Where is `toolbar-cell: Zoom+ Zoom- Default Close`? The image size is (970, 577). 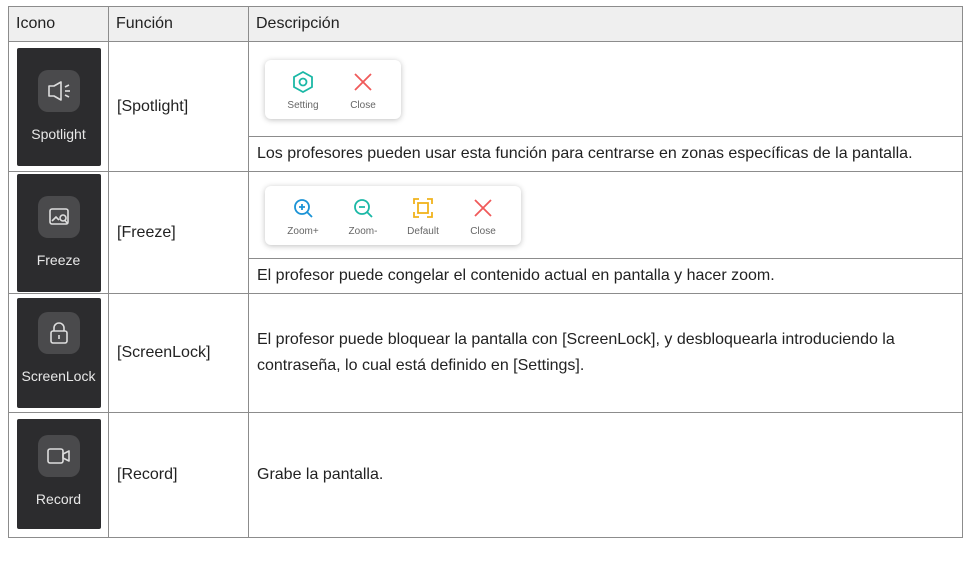
toolbar-cell: Zoom+ Zoom- Default Close is located at coordinates (605, 215).